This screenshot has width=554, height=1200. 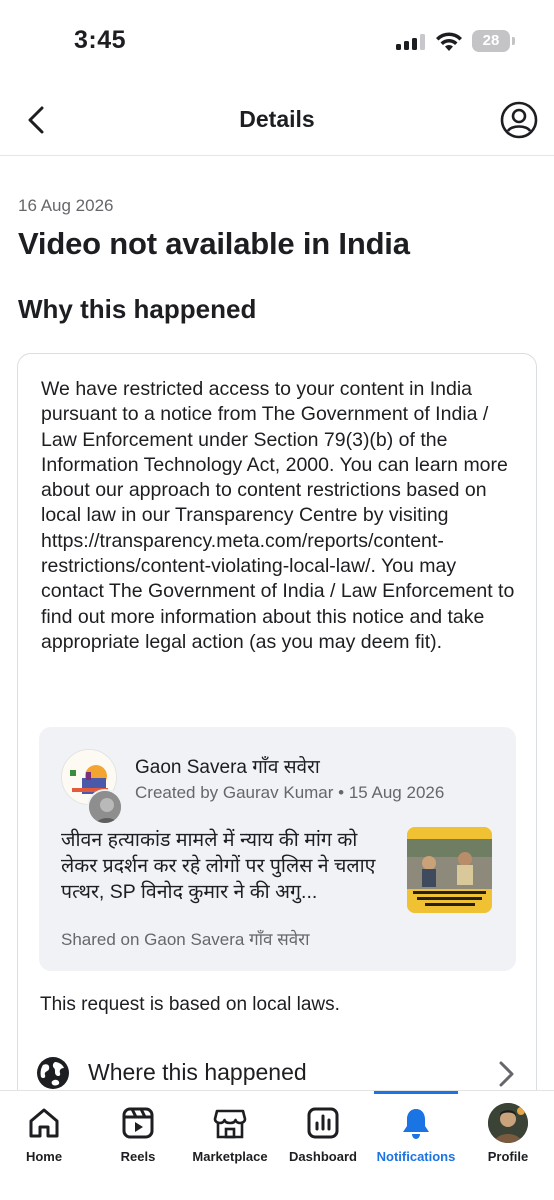 What do you see at coordinates (230, 1145) in the screenshot?
I see `tab-marketplace: Marketplace` at bounding box center [230, 1145].